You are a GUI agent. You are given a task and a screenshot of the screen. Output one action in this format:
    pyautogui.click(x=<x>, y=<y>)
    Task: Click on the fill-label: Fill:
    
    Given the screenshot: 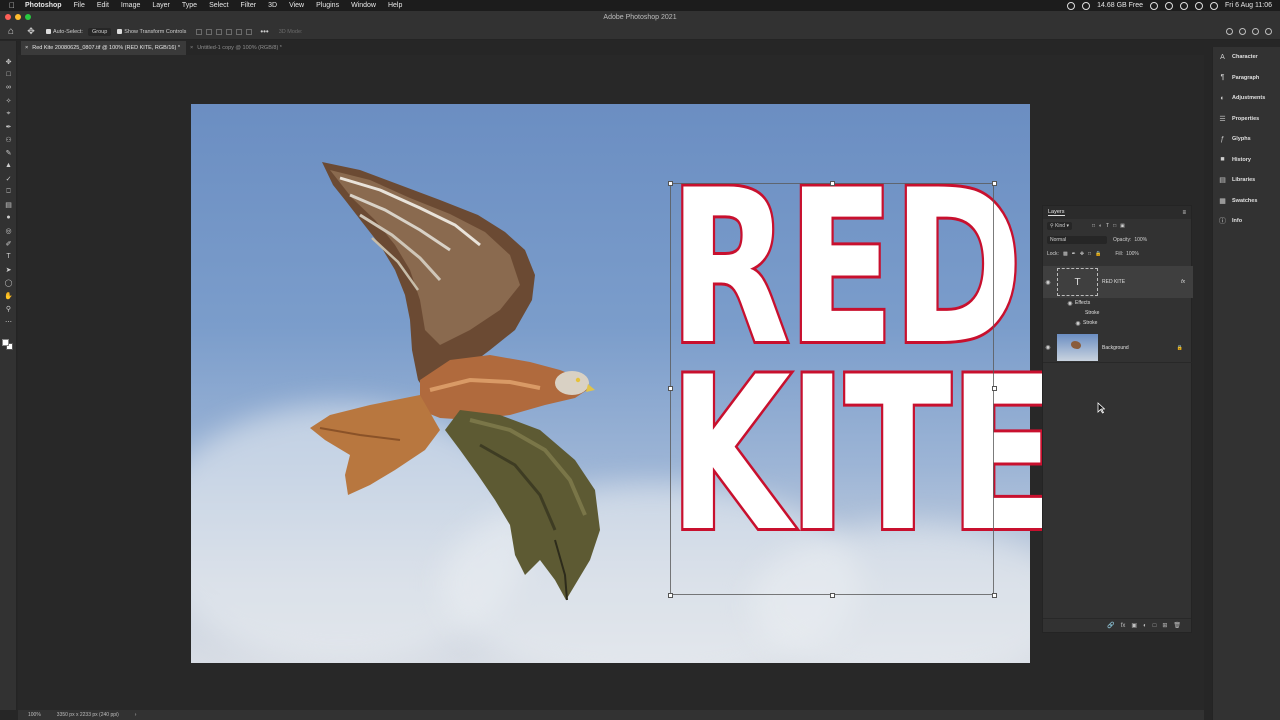 What is the action you would take?
    pyautogui.click(x=1119, y=254)
    